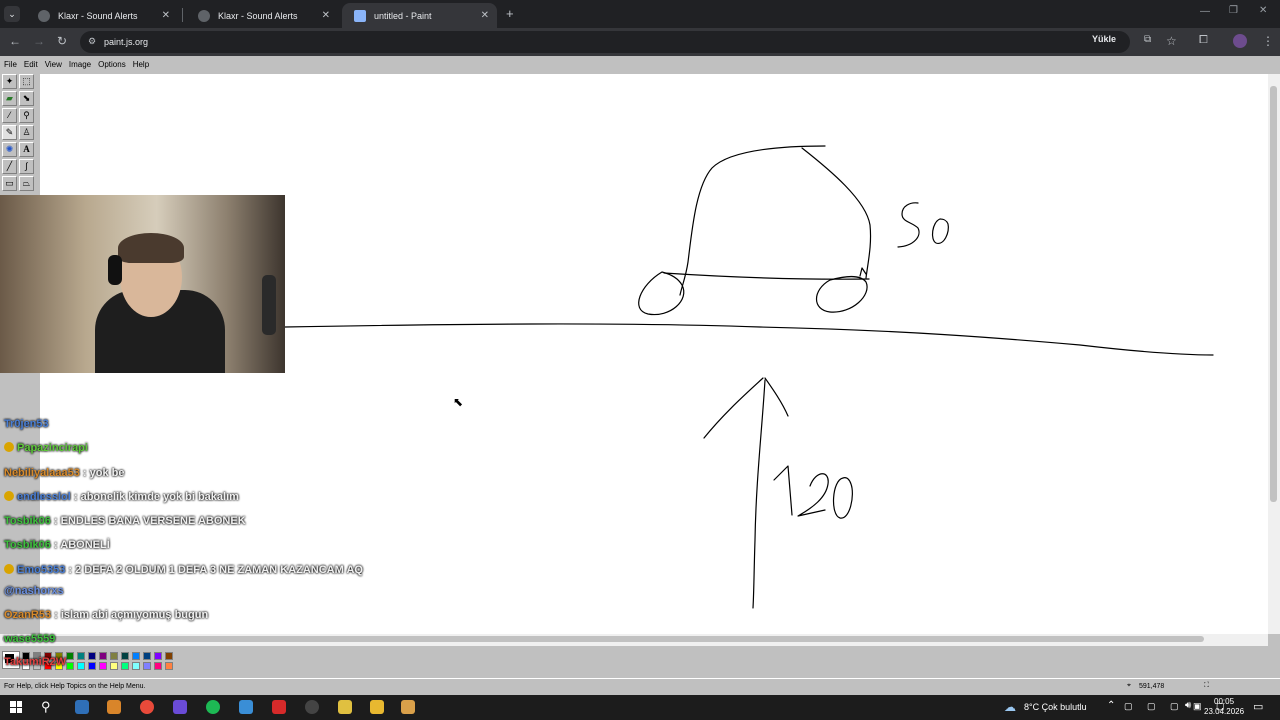 The image size is (1280, 720). Describe the element at coordinates (16, 707) in the screenshot. I see `windows-start-icon` at that location.